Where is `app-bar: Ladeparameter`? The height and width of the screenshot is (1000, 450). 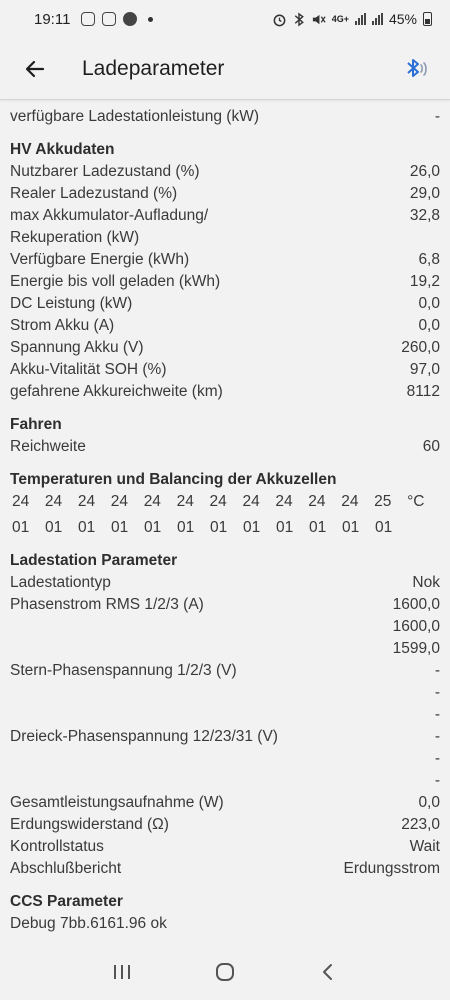
app-bar: Ladeparameter is located at coordinates (225, 69).